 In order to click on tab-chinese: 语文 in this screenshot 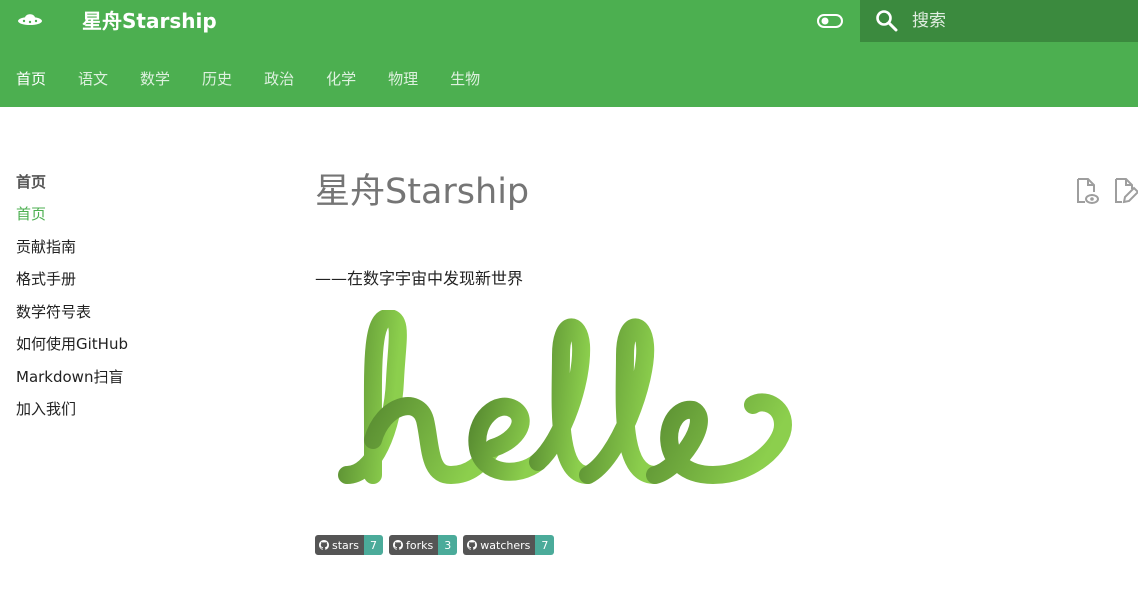, I will do `click(93, 79)`.